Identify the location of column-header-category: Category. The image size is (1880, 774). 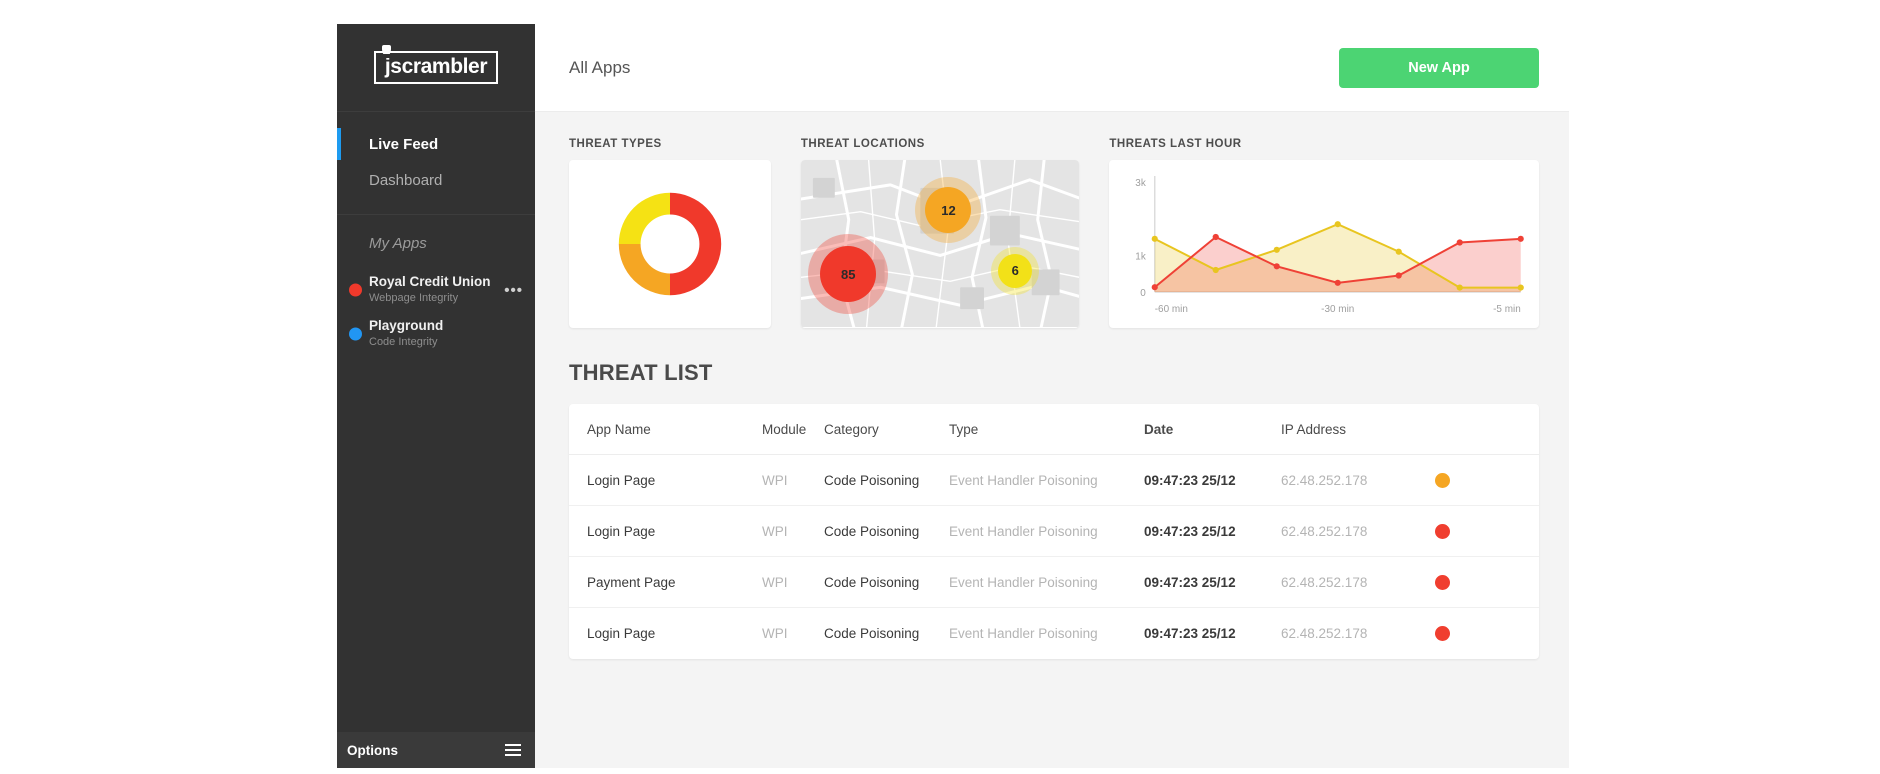
(851, 429).